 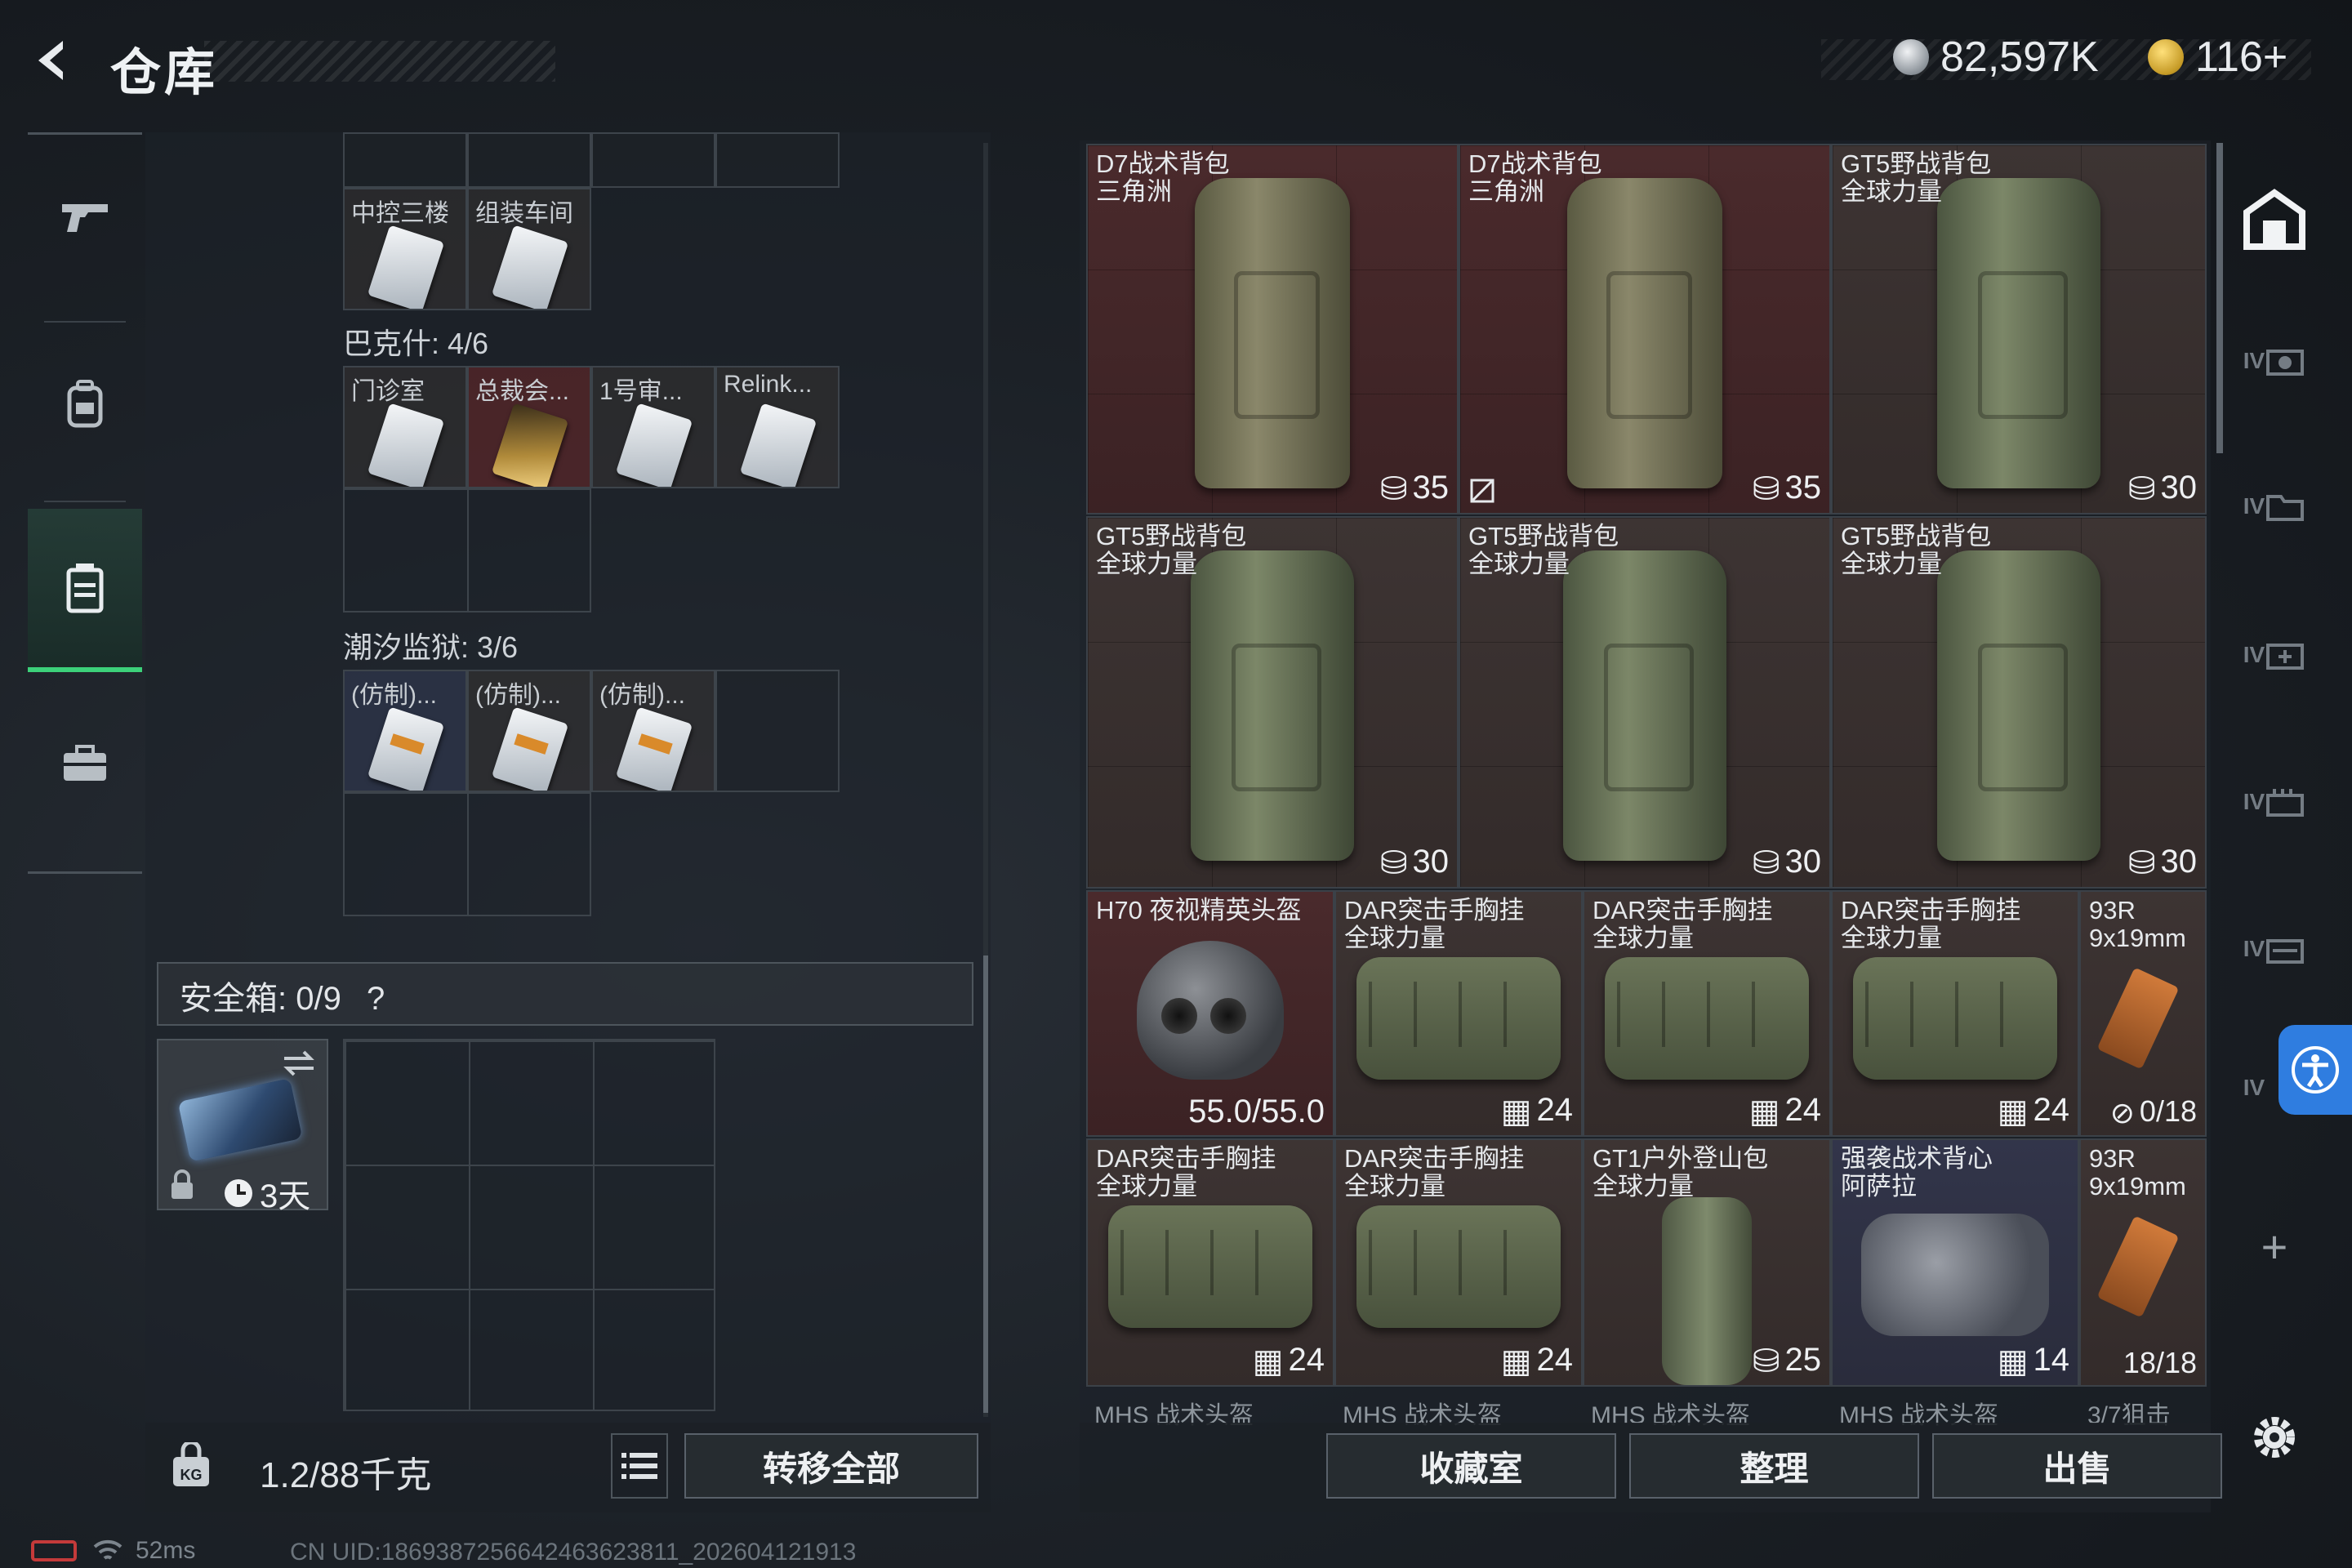 I want to click on keycard-cell: 组装车间, so click(x=529, y=249).